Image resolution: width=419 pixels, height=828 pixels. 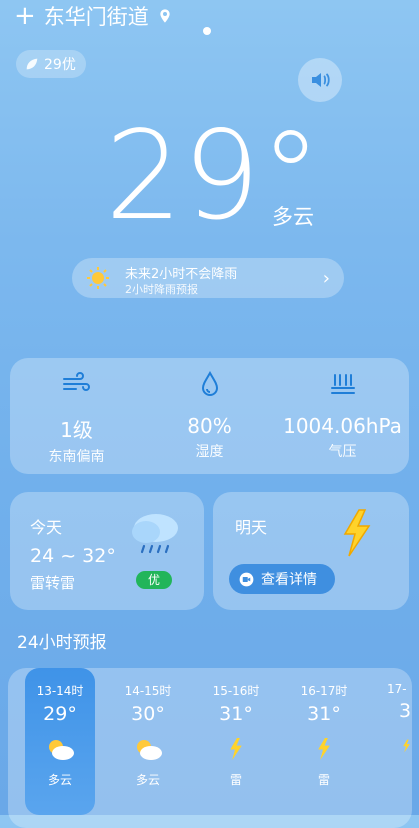 I want to click on voice-broadcast-button, so click(x=320, y=80).